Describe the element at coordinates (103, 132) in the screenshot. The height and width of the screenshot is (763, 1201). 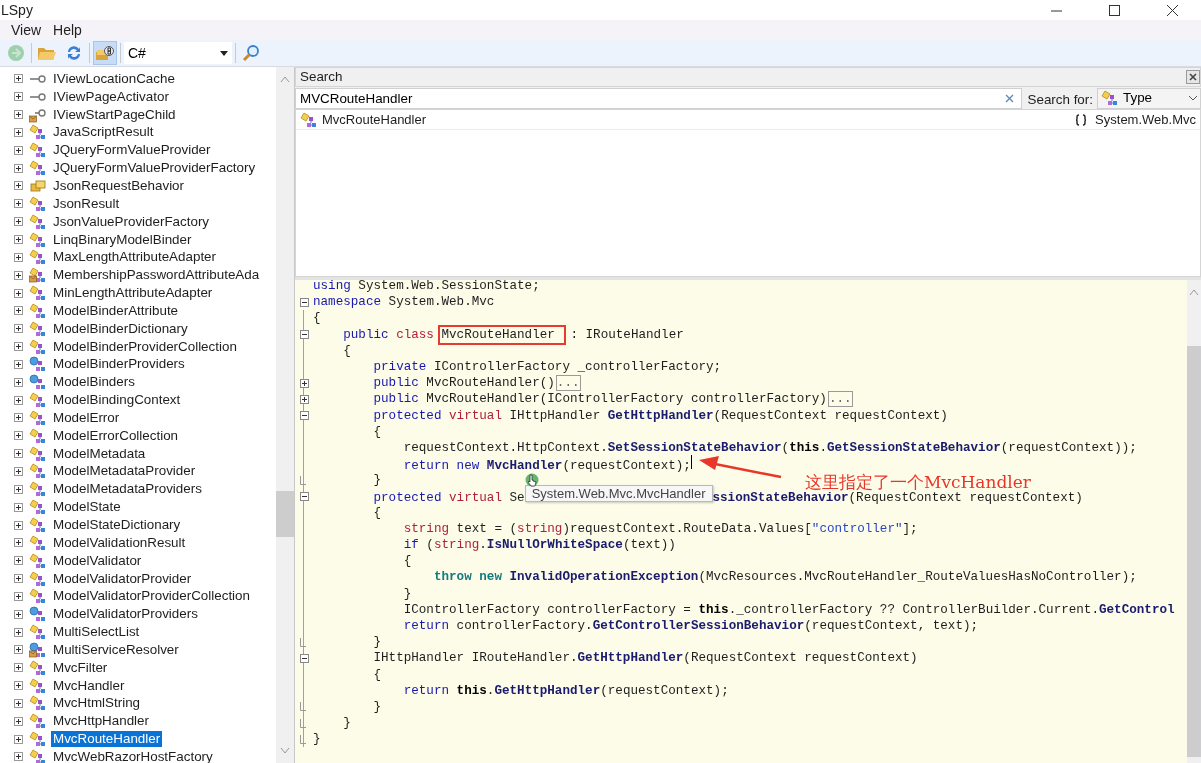
I see `tree-item: JavaScriptResult` at that location.